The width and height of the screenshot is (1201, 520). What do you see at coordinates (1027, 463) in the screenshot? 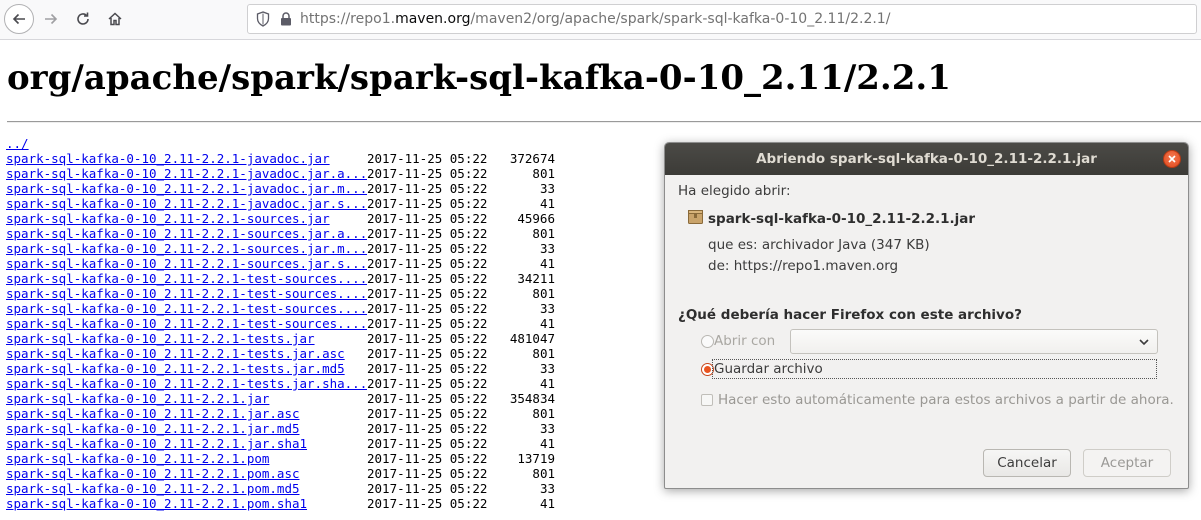
I see `cancel-button: Cancelar` at bounding box center [1027, 463].